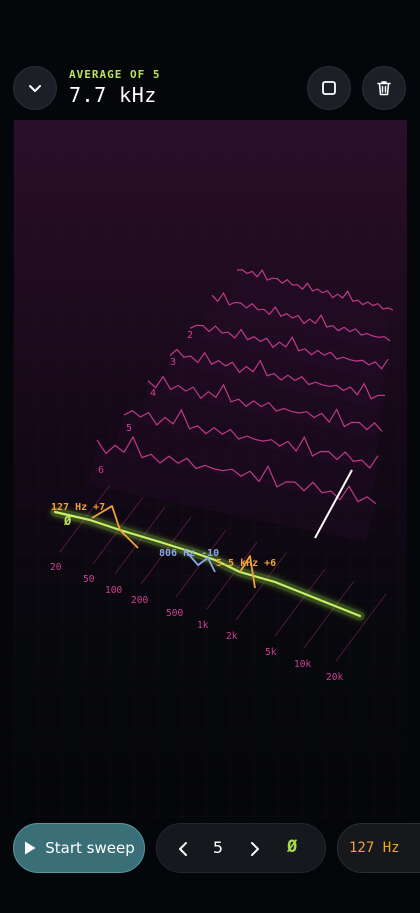 Image resolution: width=420 pixels, height=913 pixels. Describe the element at coordinates (189, 553) in the screenshot. I see `annotation-mid: 806 Hz -10` at that location.